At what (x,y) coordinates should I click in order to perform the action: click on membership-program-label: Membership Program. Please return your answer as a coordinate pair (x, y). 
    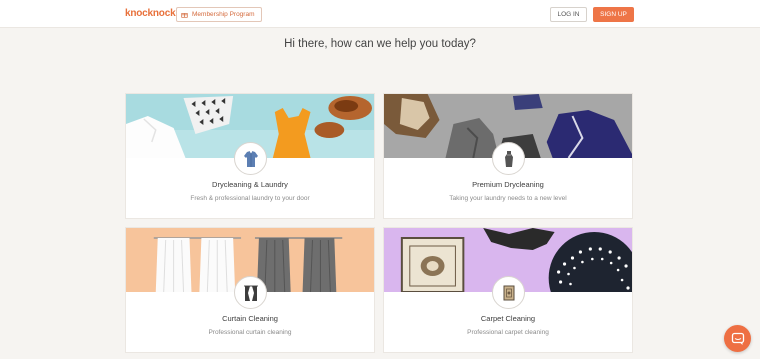
    Looking at the image, I should click on (223, 14).